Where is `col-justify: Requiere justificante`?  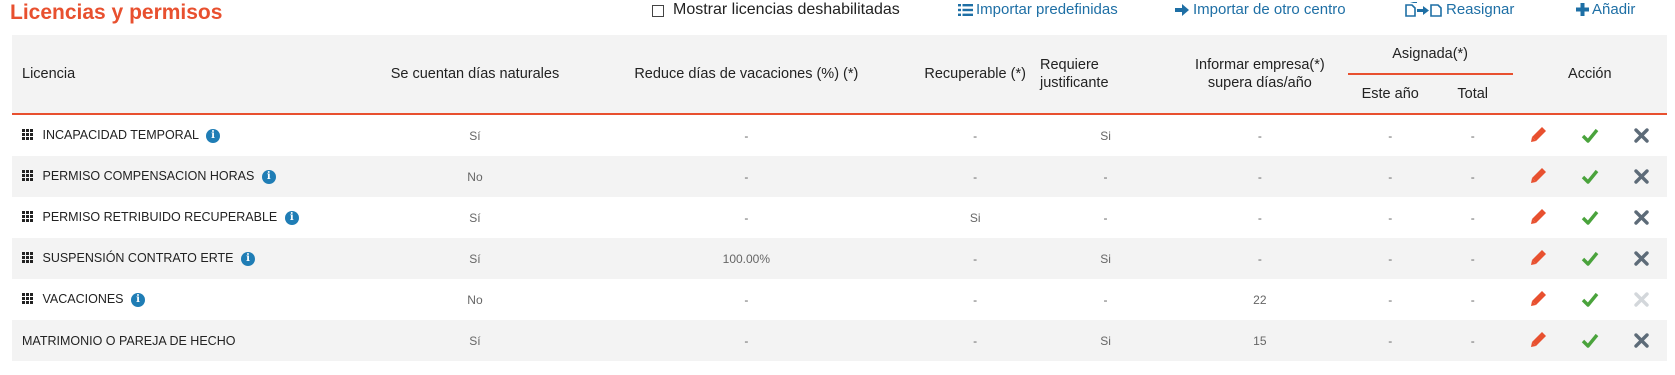
col-justify: Requiere justificante is located at coordinates (1106, 74).